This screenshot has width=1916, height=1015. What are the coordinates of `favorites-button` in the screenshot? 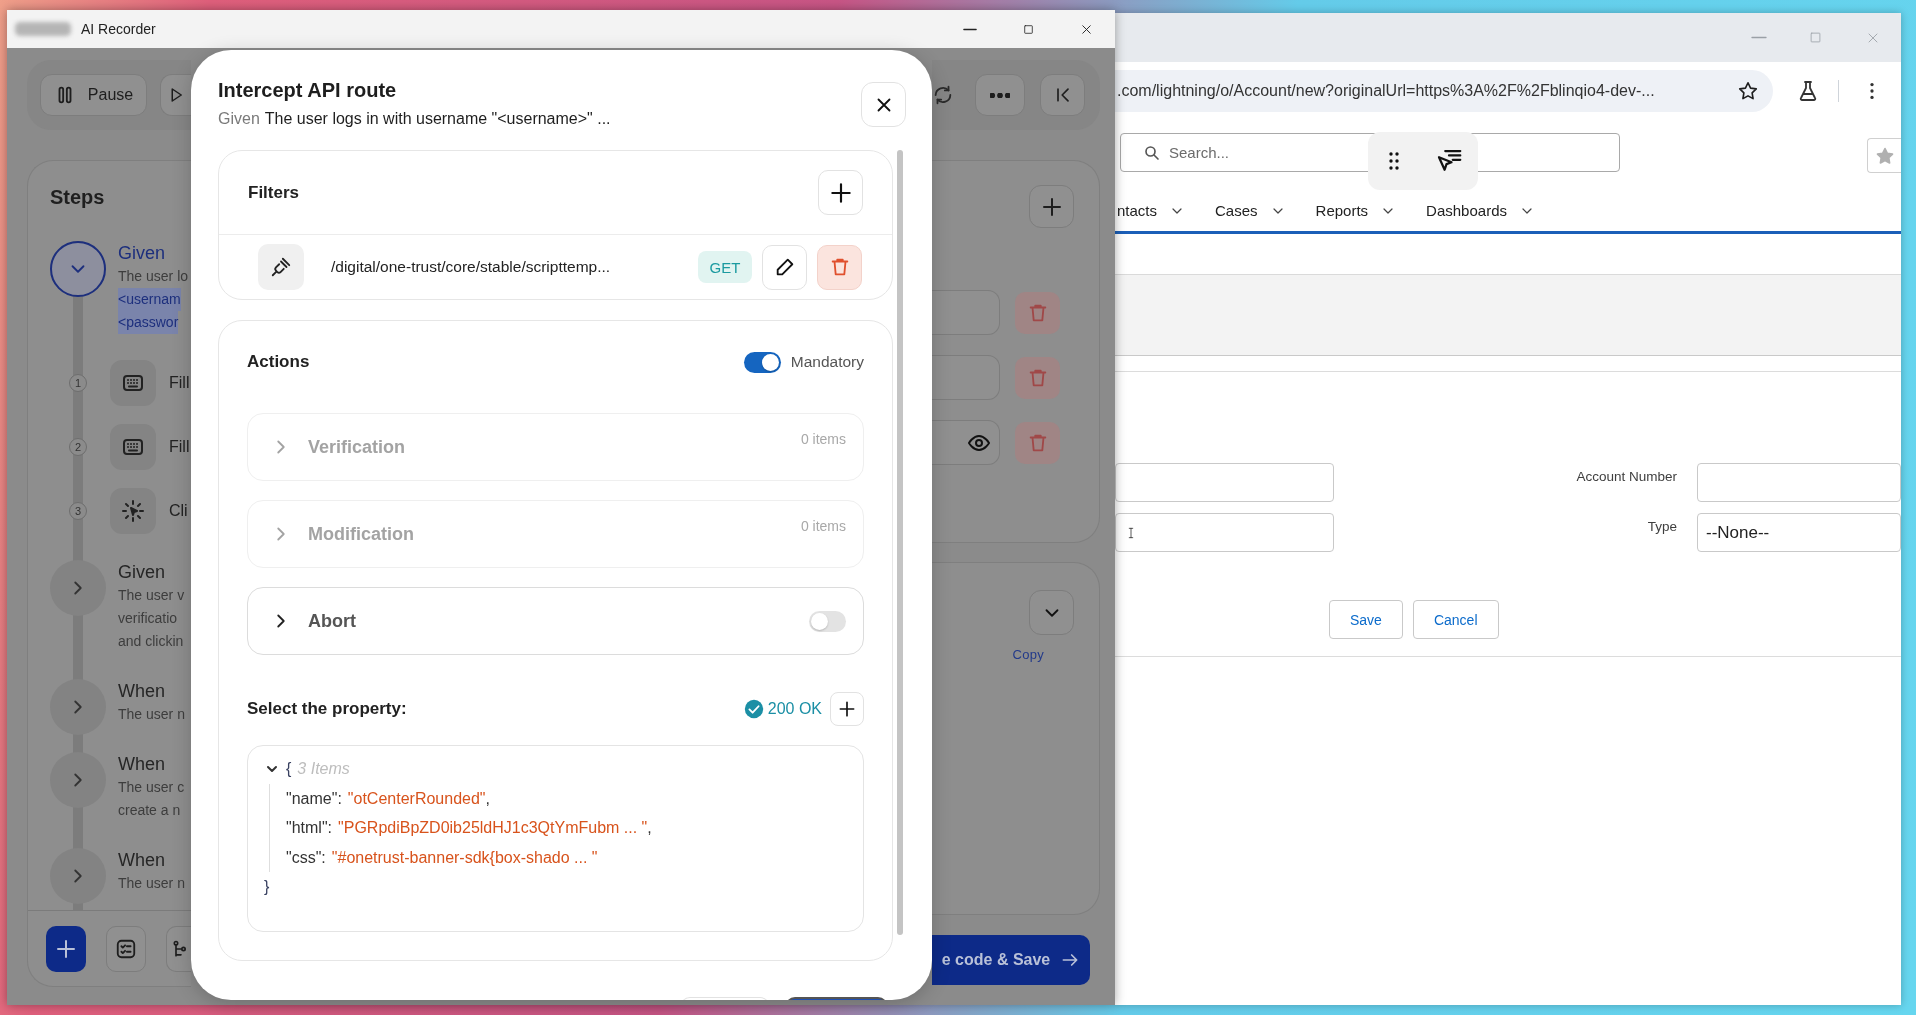 It's located at (1884, 155).